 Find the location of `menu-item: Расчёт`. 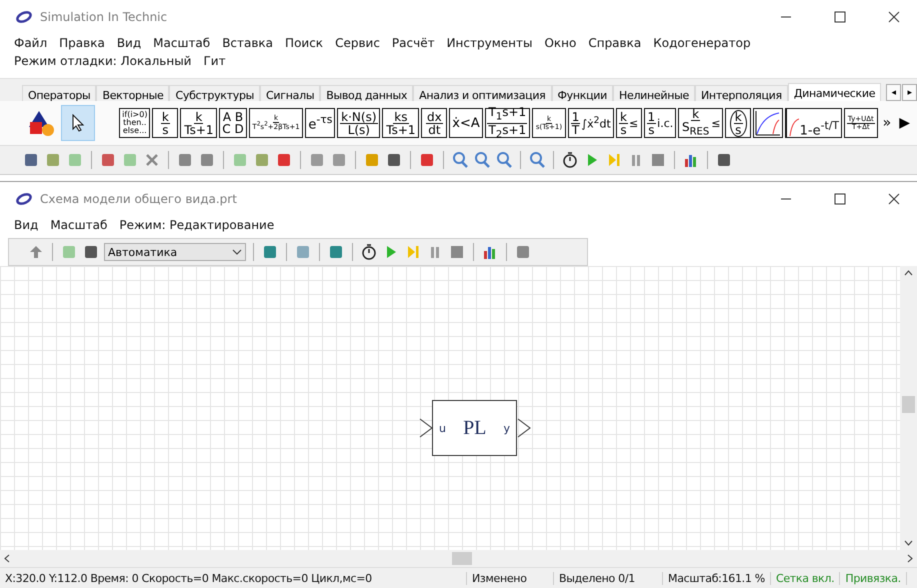

menu-item: Расчёт is located at coordinates (413, 43).